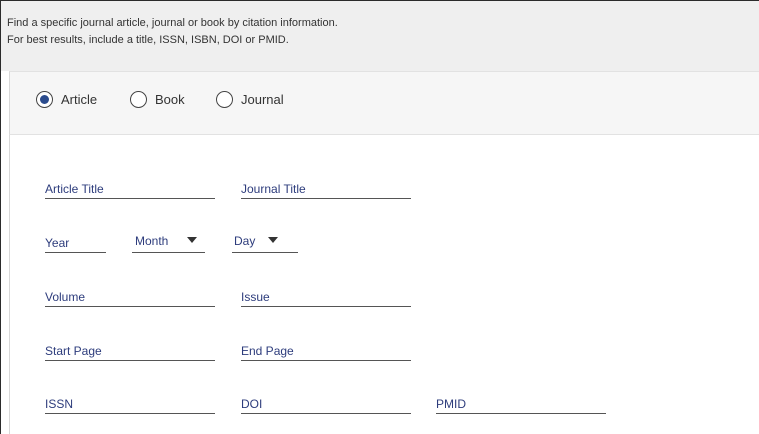  Describe the element at coordinates (130, 350) in the screenshot. I see `start-page-field: Start Page` at that location.